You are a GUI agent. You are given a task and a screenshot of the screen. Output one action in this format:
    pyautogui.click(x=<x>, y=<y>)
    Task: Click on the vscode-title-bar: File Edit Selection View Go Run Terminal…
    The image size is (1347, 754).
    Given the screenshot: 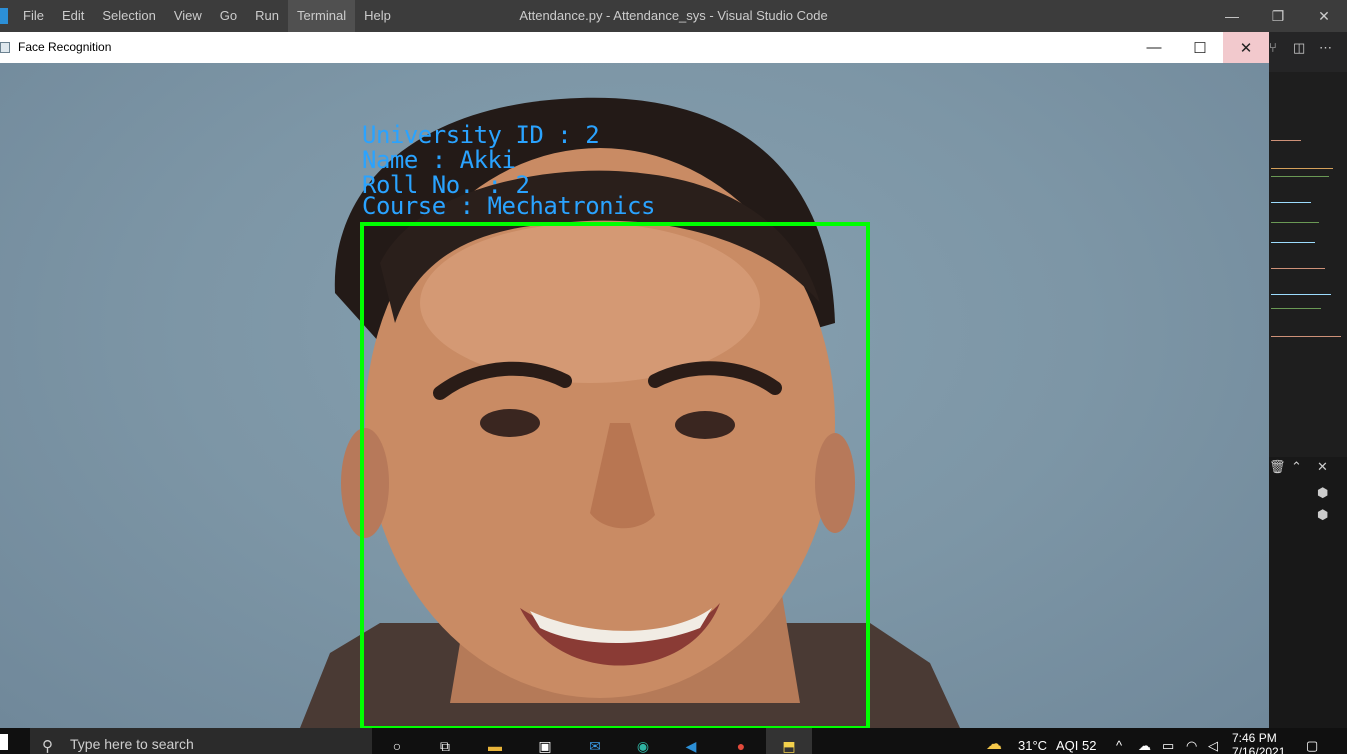 What is the action you would take?
    pyautogui.click(x=673, y=16)
    